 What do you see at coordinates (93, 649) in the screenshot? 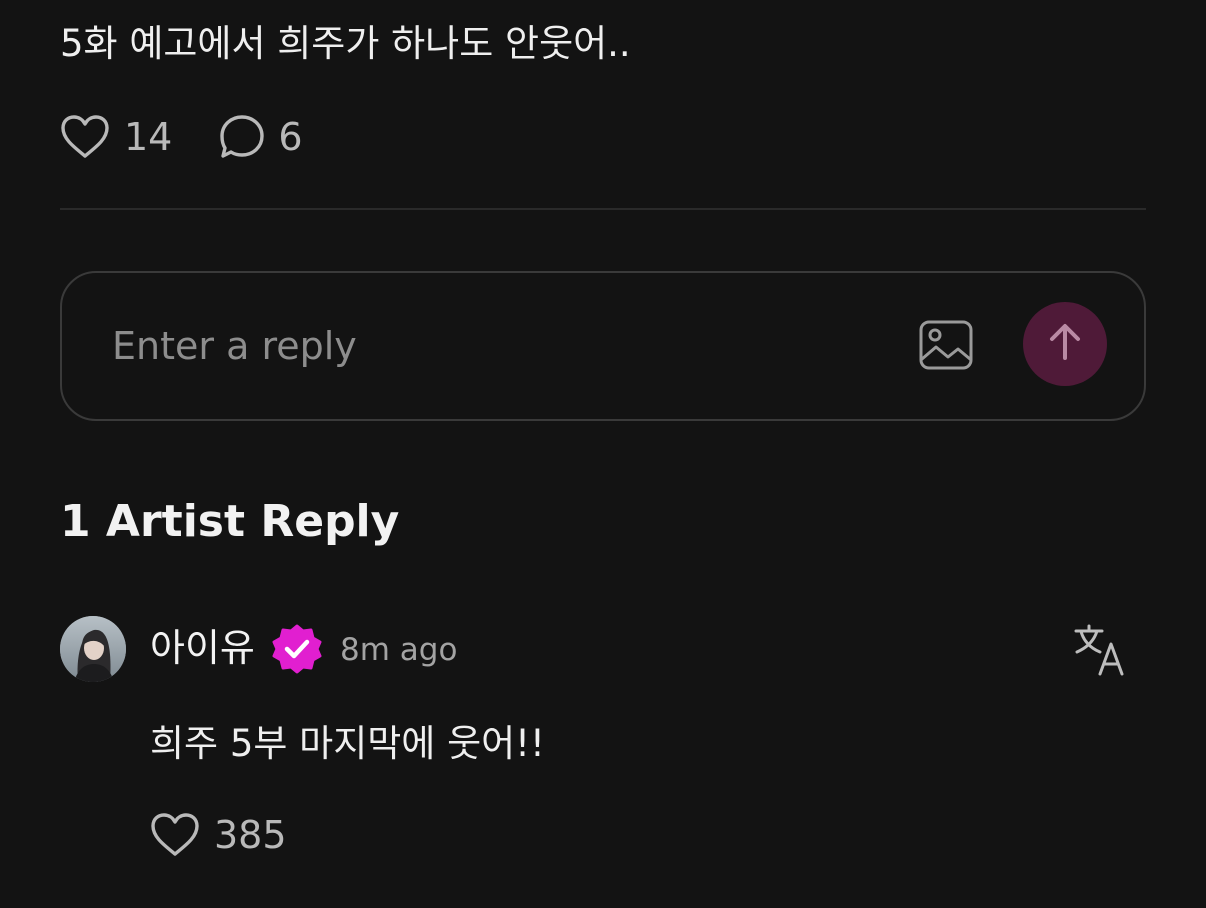
I see `avatar` at bounding box center [93, 649].